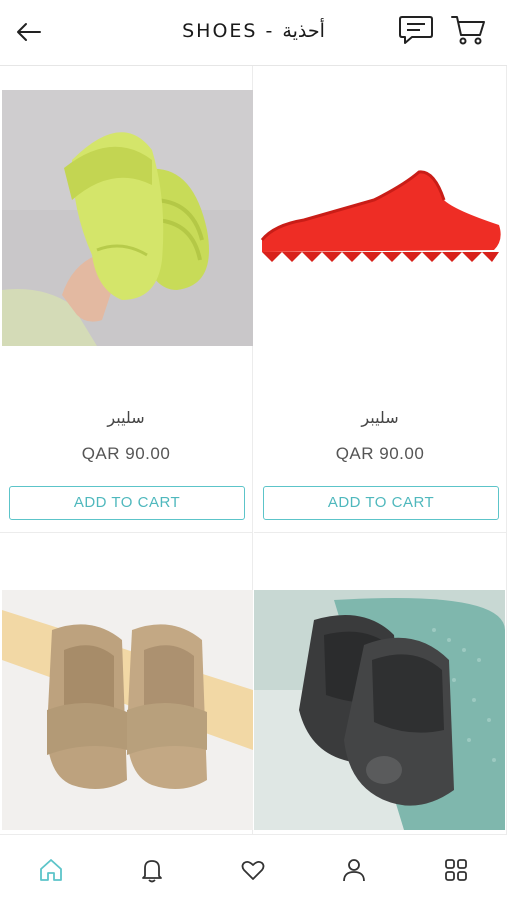  Describe the element at coordinates (253, 870) in the screenshot. I see `heart-icon` at that location.